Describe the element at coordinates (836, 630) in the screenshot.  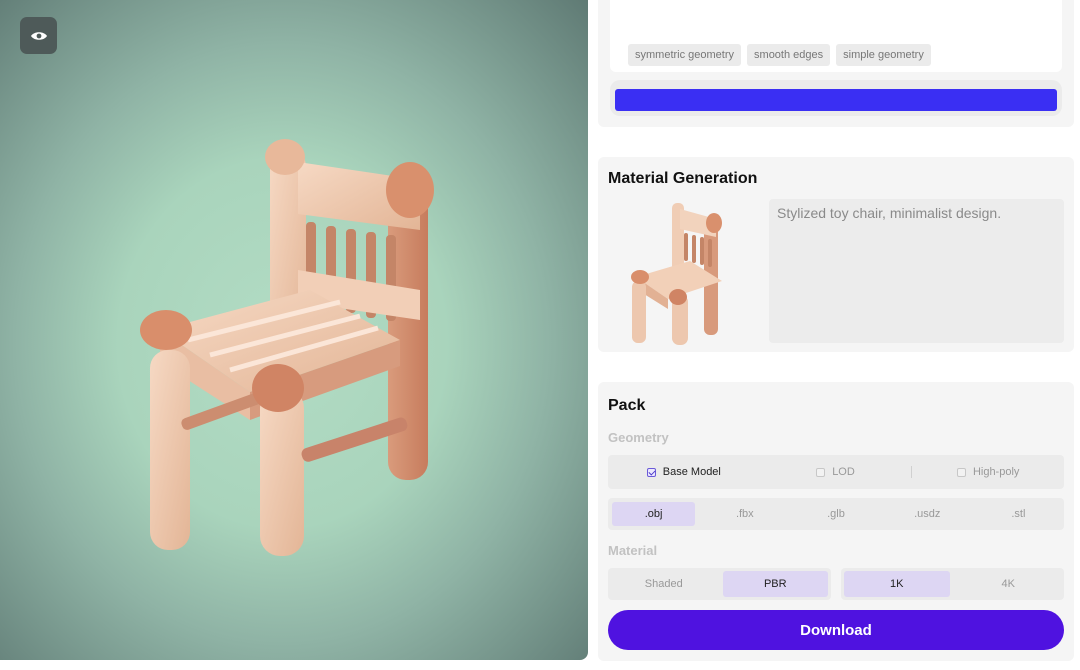
I see `download-button: Download` at that location.